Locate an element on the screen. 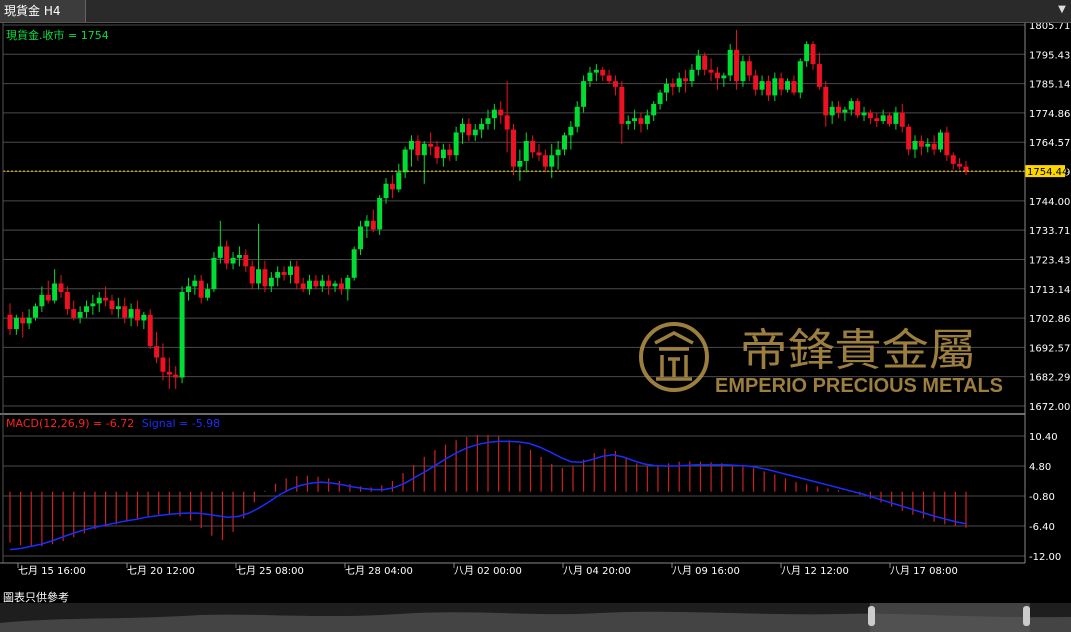 The width and height of the screenshot is (1071, 632). chart-navigator is located at coordinates (535, 617).